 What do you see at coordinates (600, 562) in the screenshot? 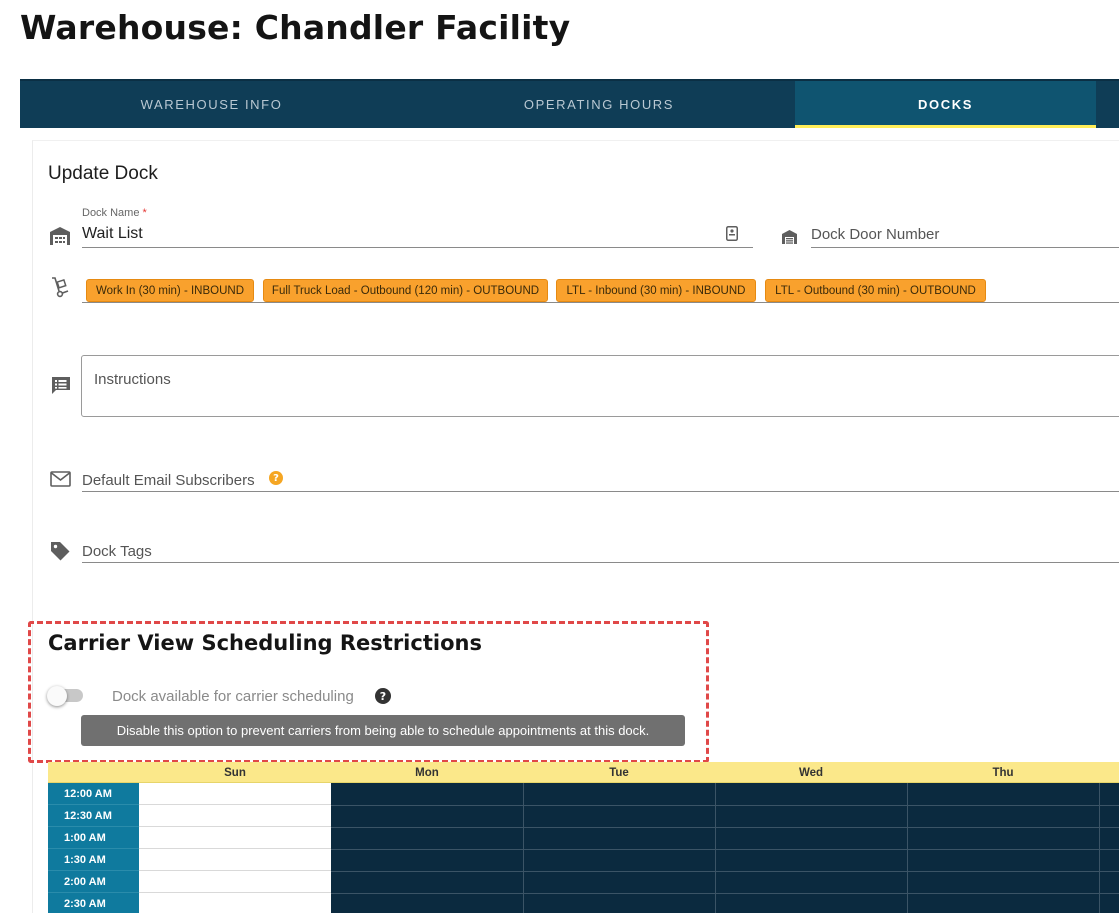
I see `dock-tags-underline` at bounding box center [600, 562].